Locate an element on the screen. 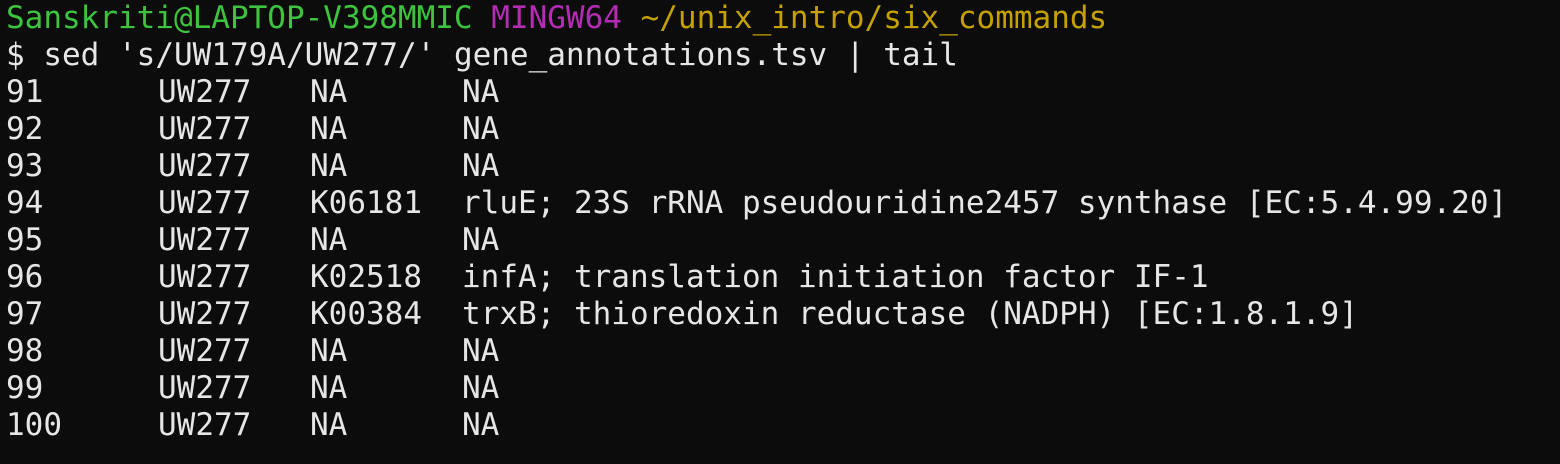 The width and height of the screenshot is (1560, 464). output-row: 95 UW277 NA NA is located at coordinates (783, 240).